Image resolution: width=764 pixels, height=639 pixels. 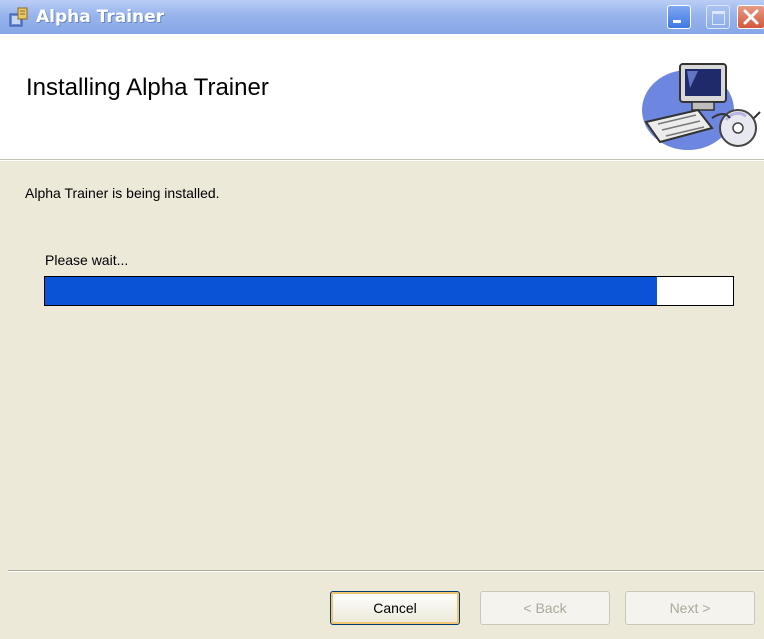 What do you see at coordinates (382, 17) in the screenshot?
I see `title-bar: Alpha Trainer` at bounding box center [382, 17].